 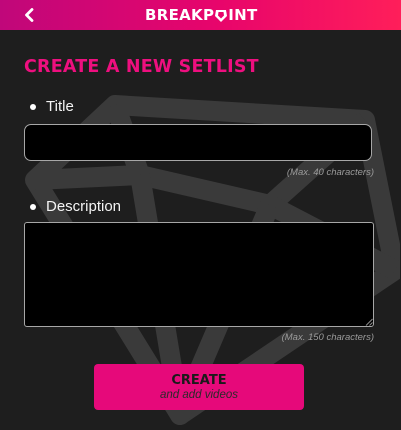 I want to click on create-button-sublabel: and add videos, so click(x=198, y=394).